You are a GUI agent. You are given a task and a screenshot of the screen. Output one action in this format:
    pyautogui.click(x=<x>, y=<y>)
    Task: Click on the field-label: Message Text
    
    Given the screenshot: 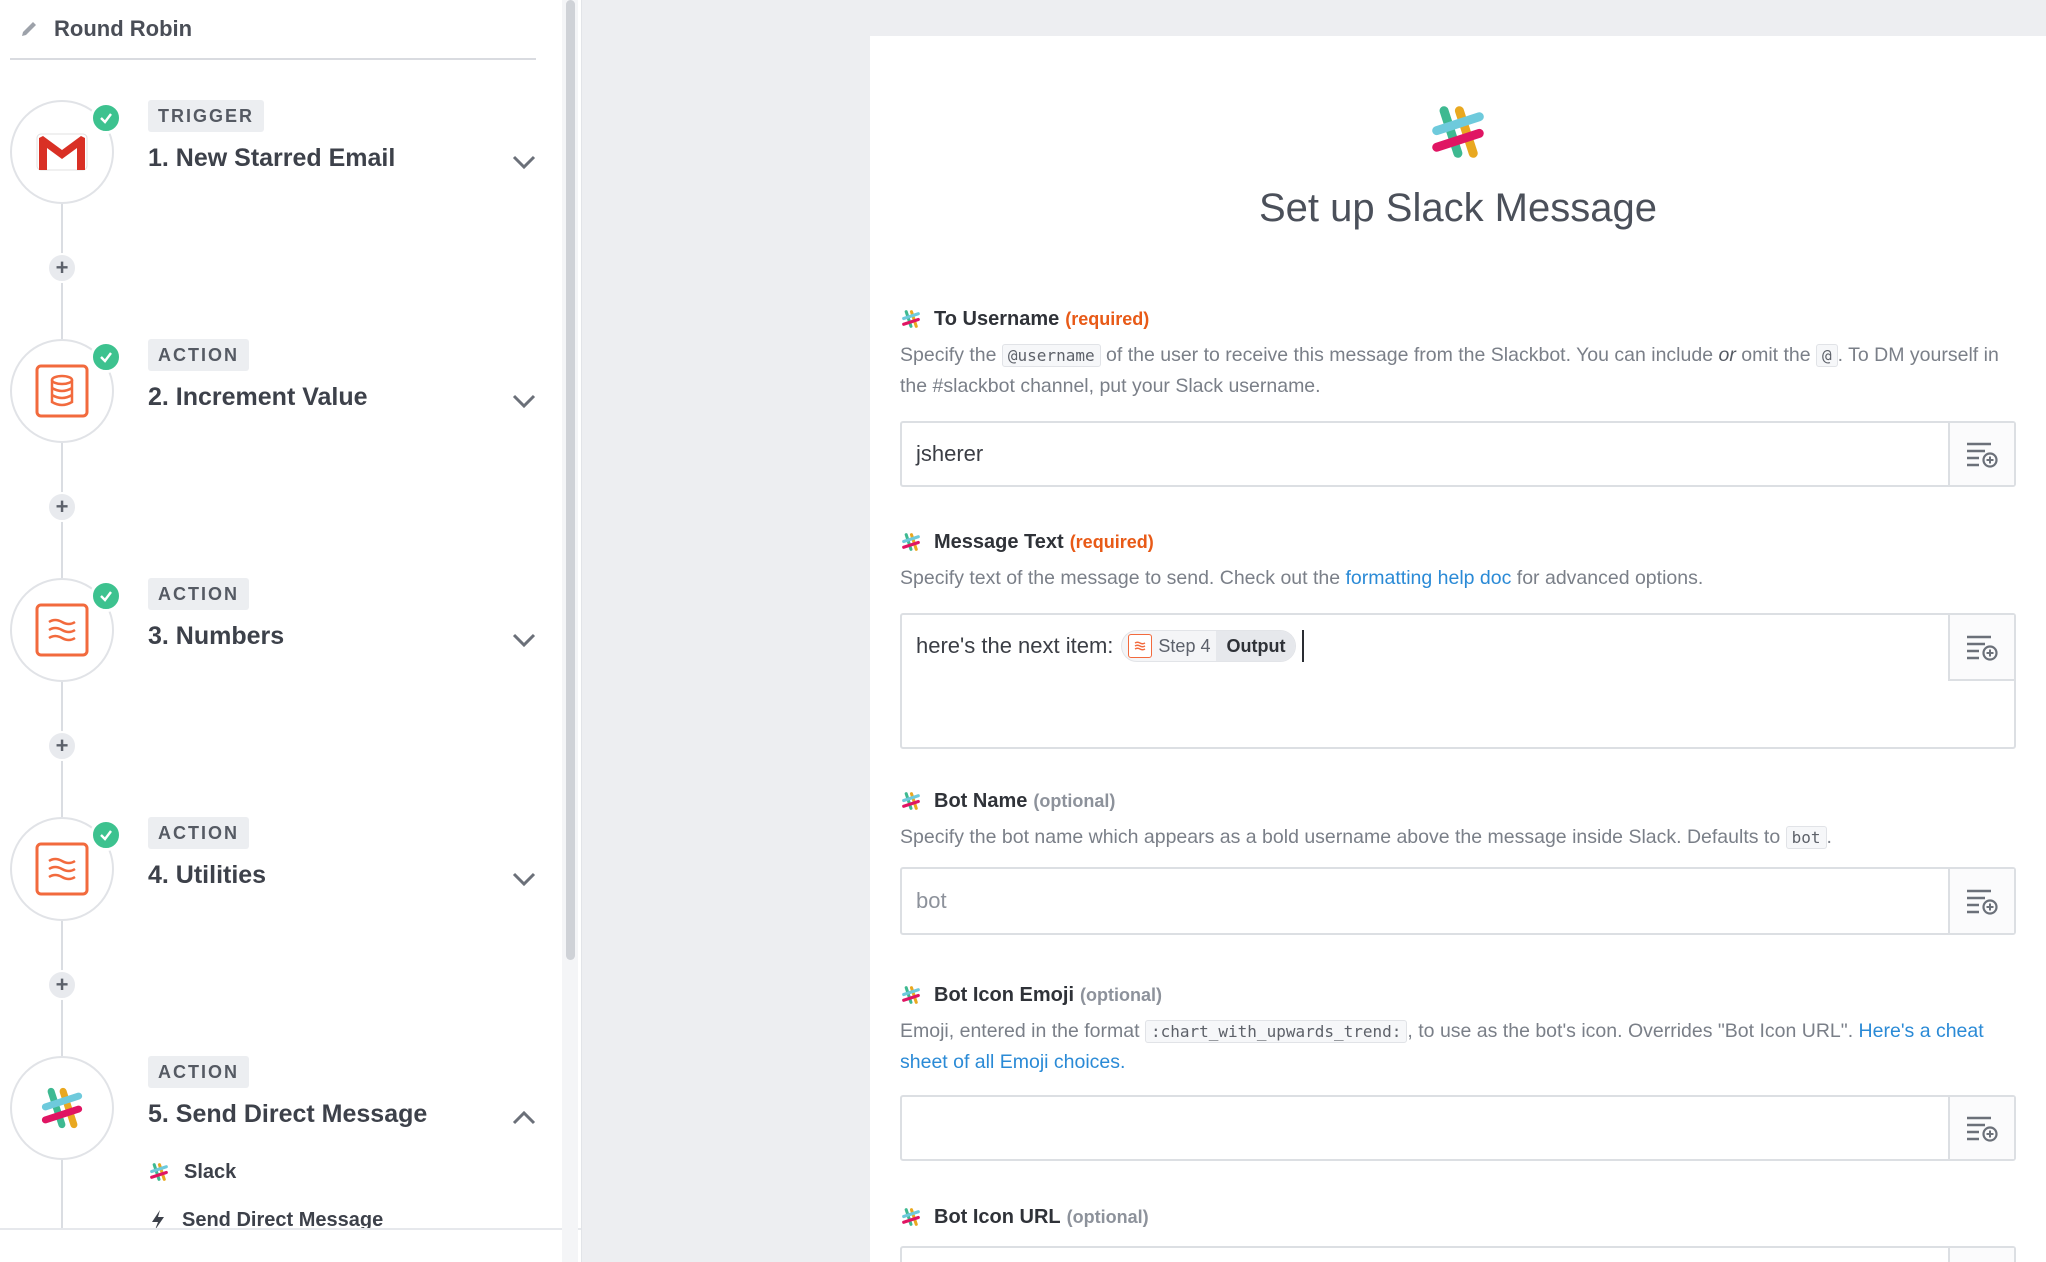 What is the action you would take?
    pyautogui.click(x=999, y=541)
    